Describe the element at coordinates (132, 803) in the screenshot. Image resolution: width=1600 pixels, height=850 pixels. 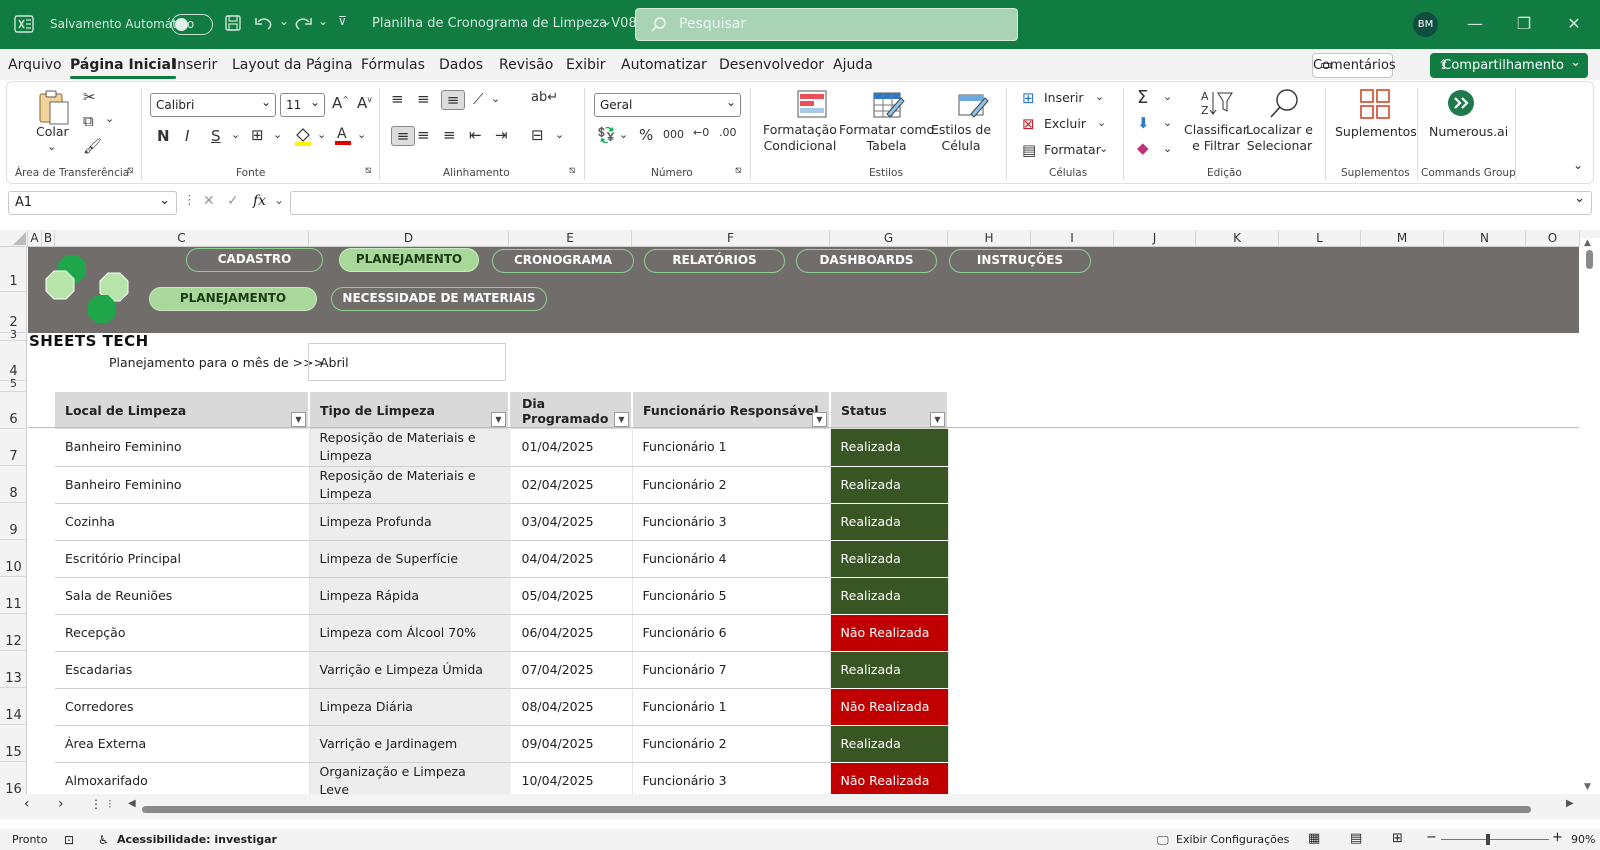
I see `scroll-left-icon: ◀` at that location.